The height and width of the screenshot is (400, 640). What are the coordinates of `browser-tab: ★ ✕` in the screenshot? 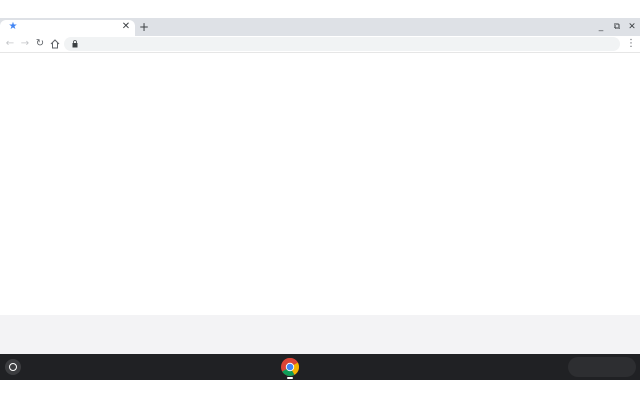 It's located at (67, 28).